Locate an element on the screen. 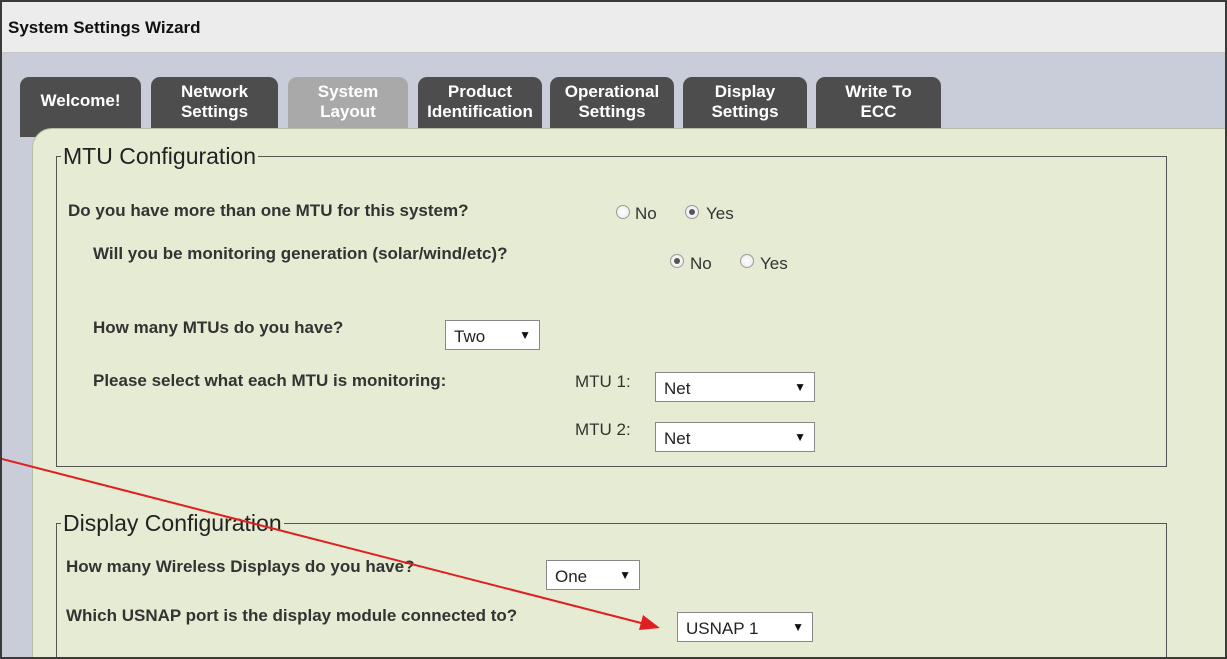 The width and height of the screenshot is (1227, 659). tab-label: Welcome! is located at coordinates (80, 100).